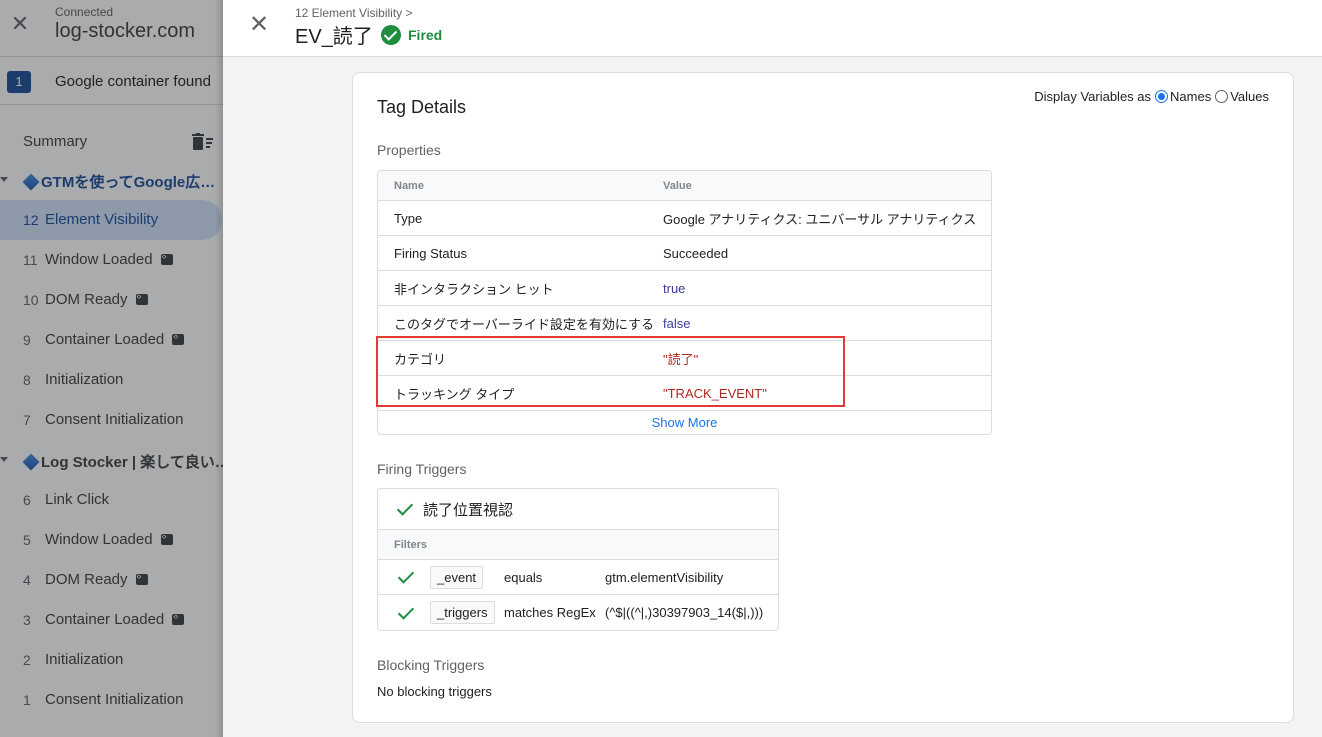 The width and height of the screenshot is (1322, 737). What do you see at coordinates (111, 500) in the screenshot?
I see `event-item: 6 Link Click` at bounding box center [111, 500].